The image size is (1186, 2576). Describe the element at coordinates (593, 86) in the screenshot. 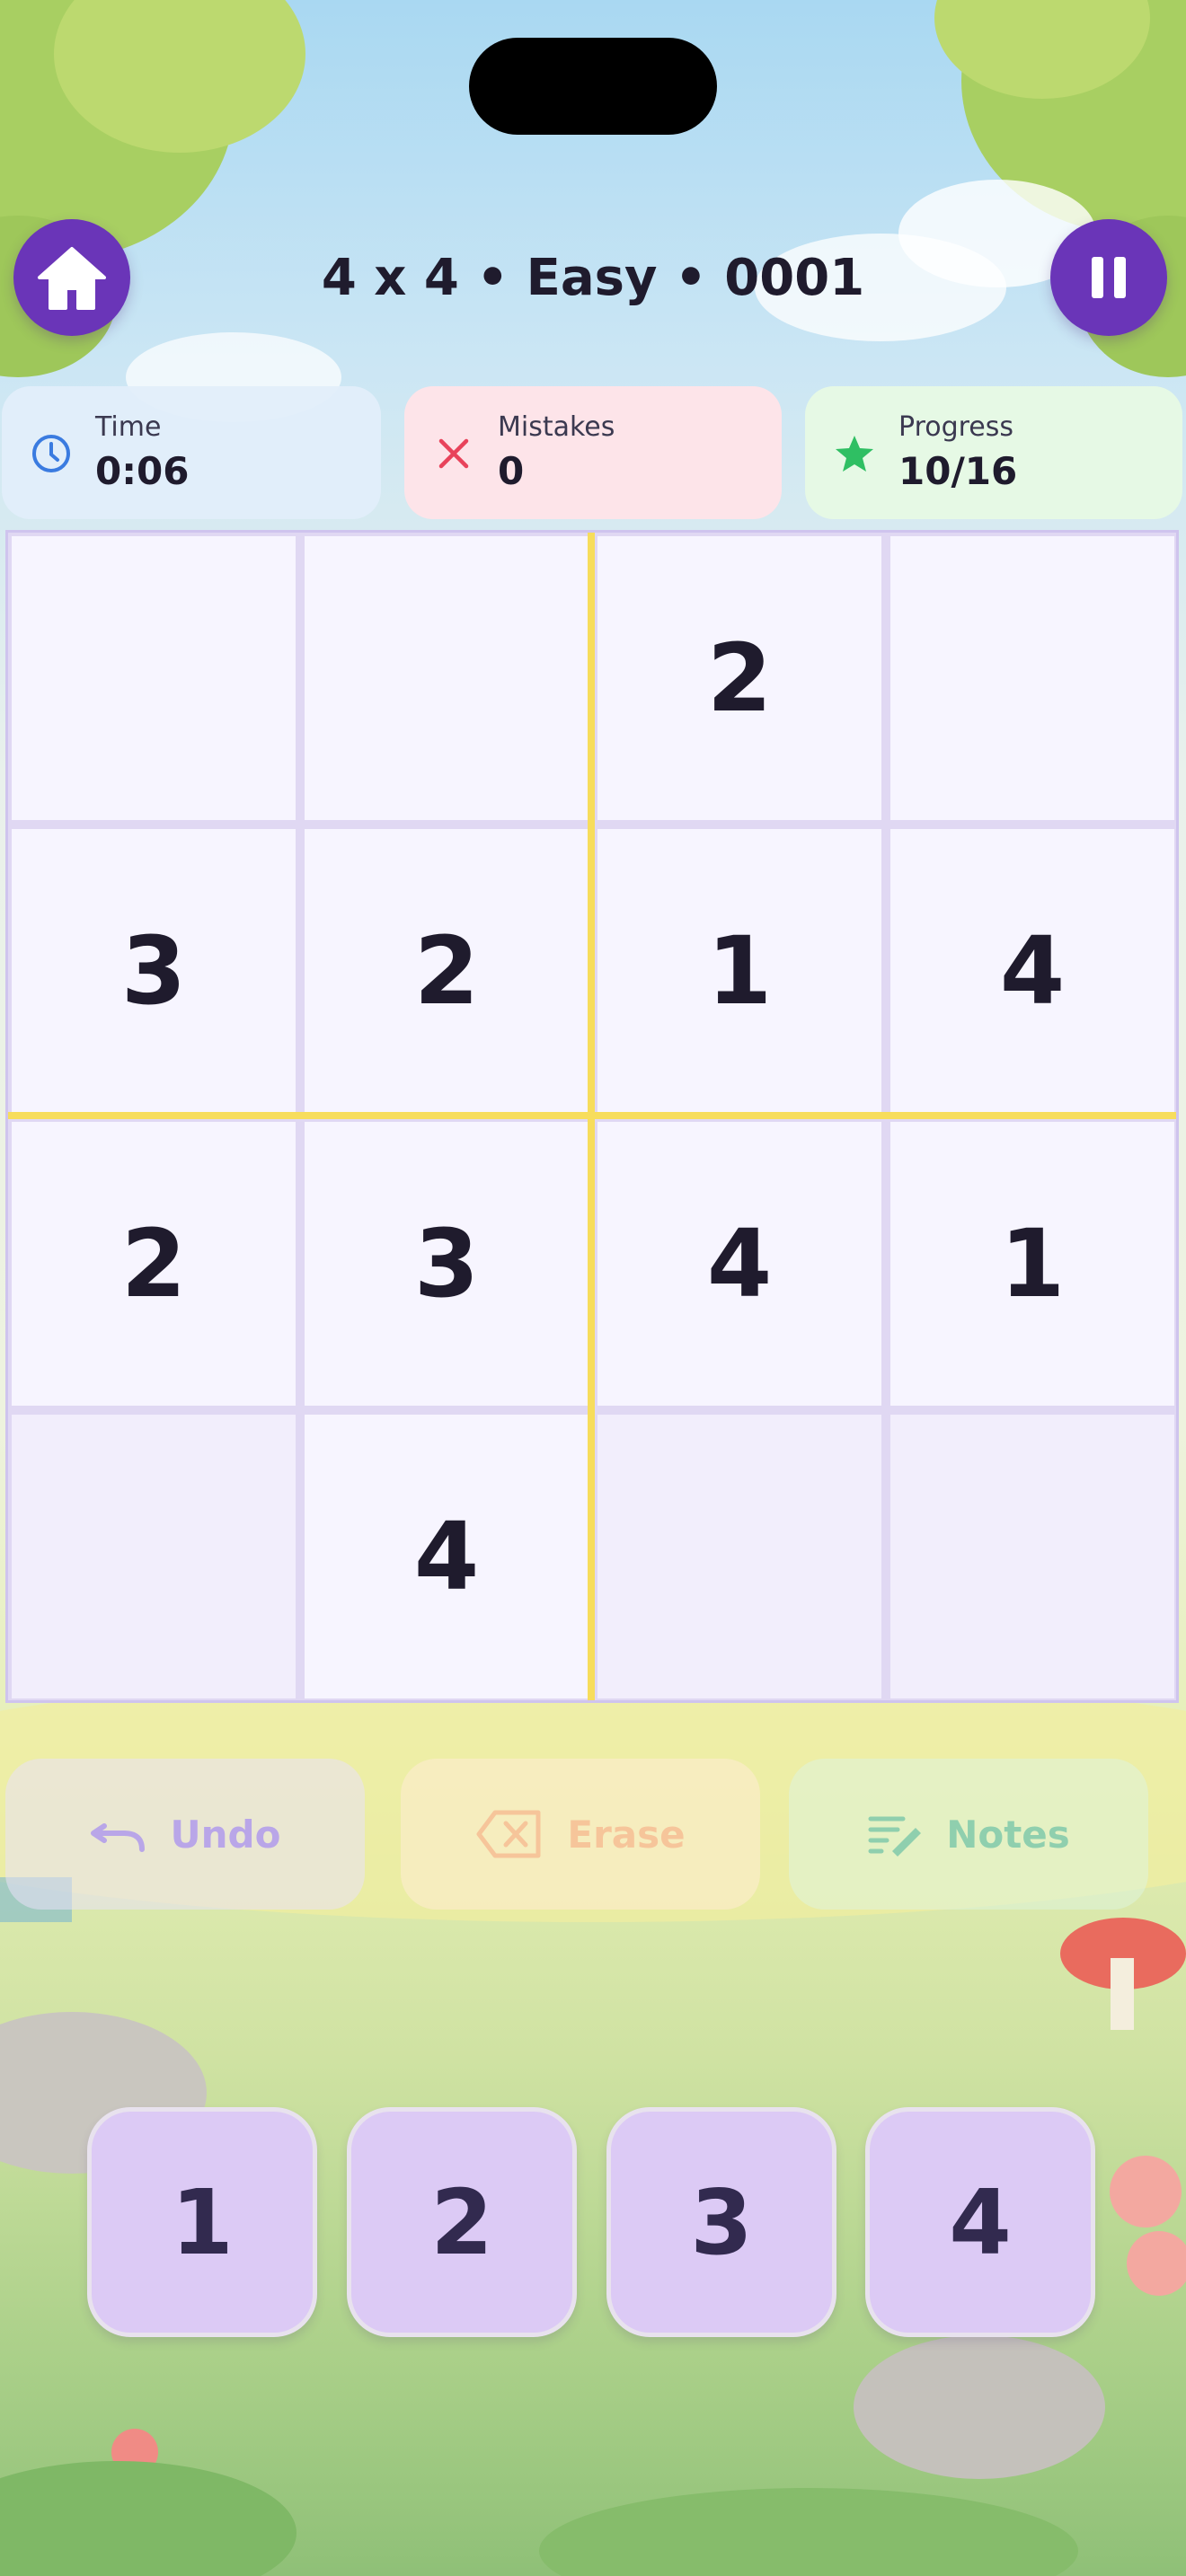

I see `dynamic-island` at that location.